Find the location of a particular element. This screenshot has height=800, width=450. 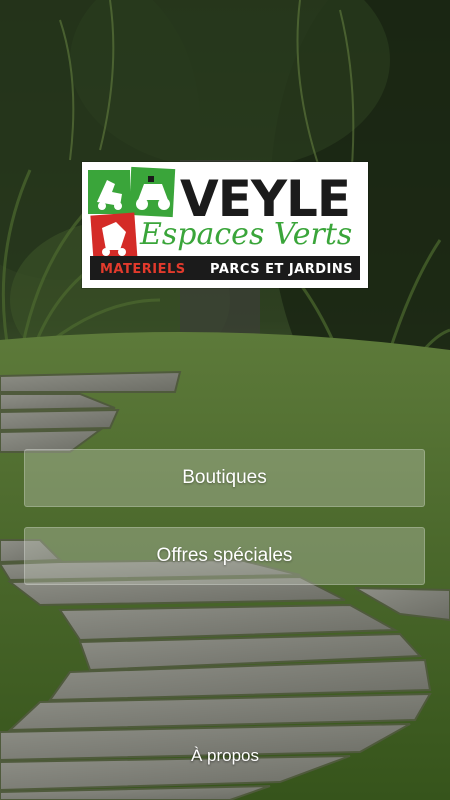

about-link: À propos is located at coordinates (225, 756).